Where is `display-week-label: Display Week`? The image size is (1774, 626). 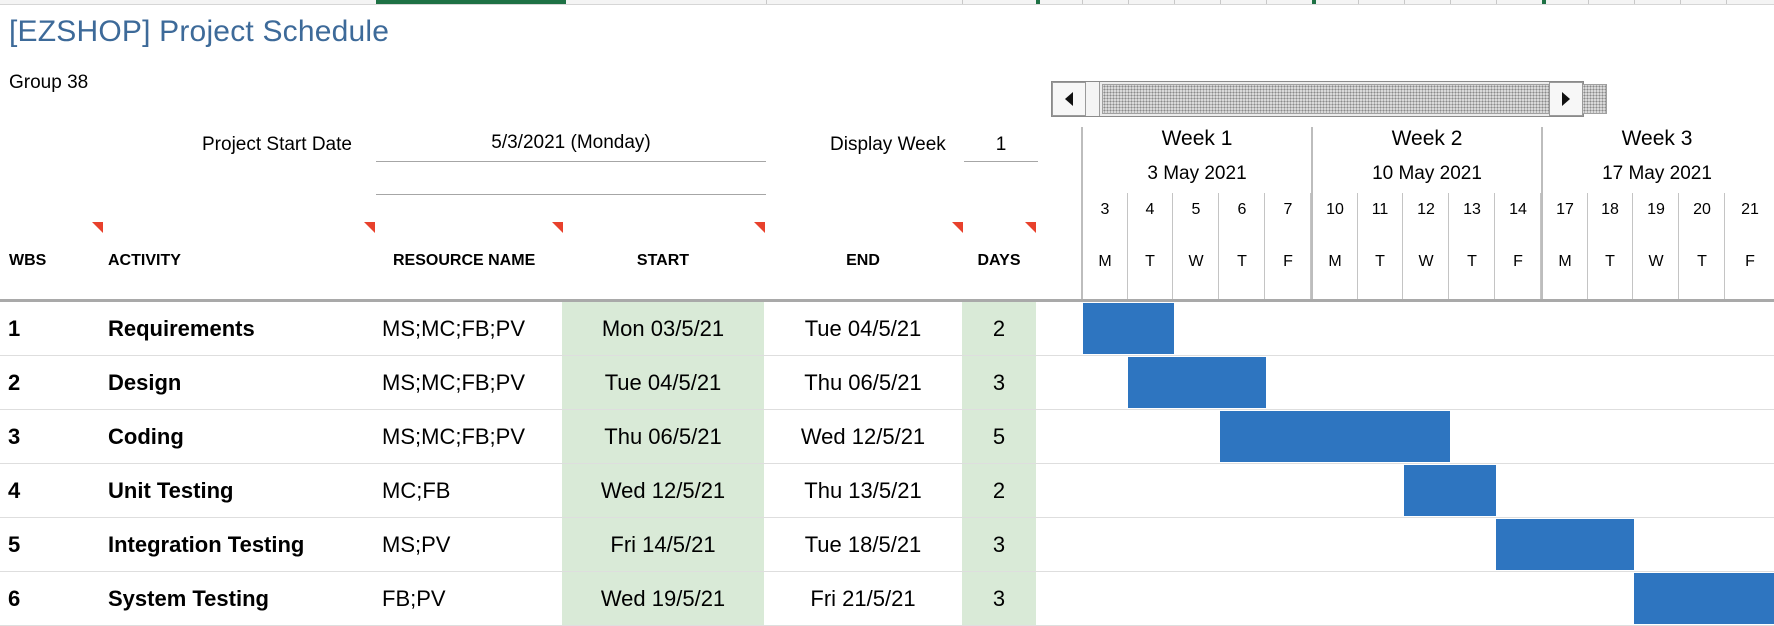 display-week-label: Display Week is located at coordinates (888, 144).